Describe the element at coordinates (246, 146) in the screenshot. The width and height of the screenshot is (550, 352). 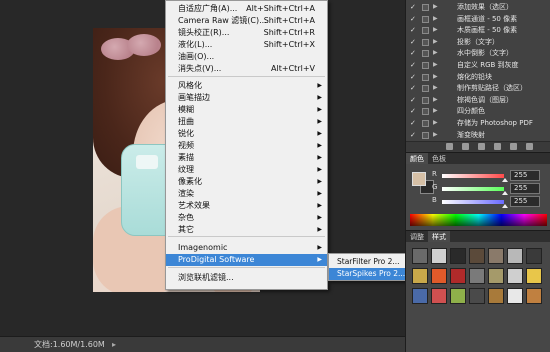
I see `filter-menu-item: 视频 ▶` at that location.